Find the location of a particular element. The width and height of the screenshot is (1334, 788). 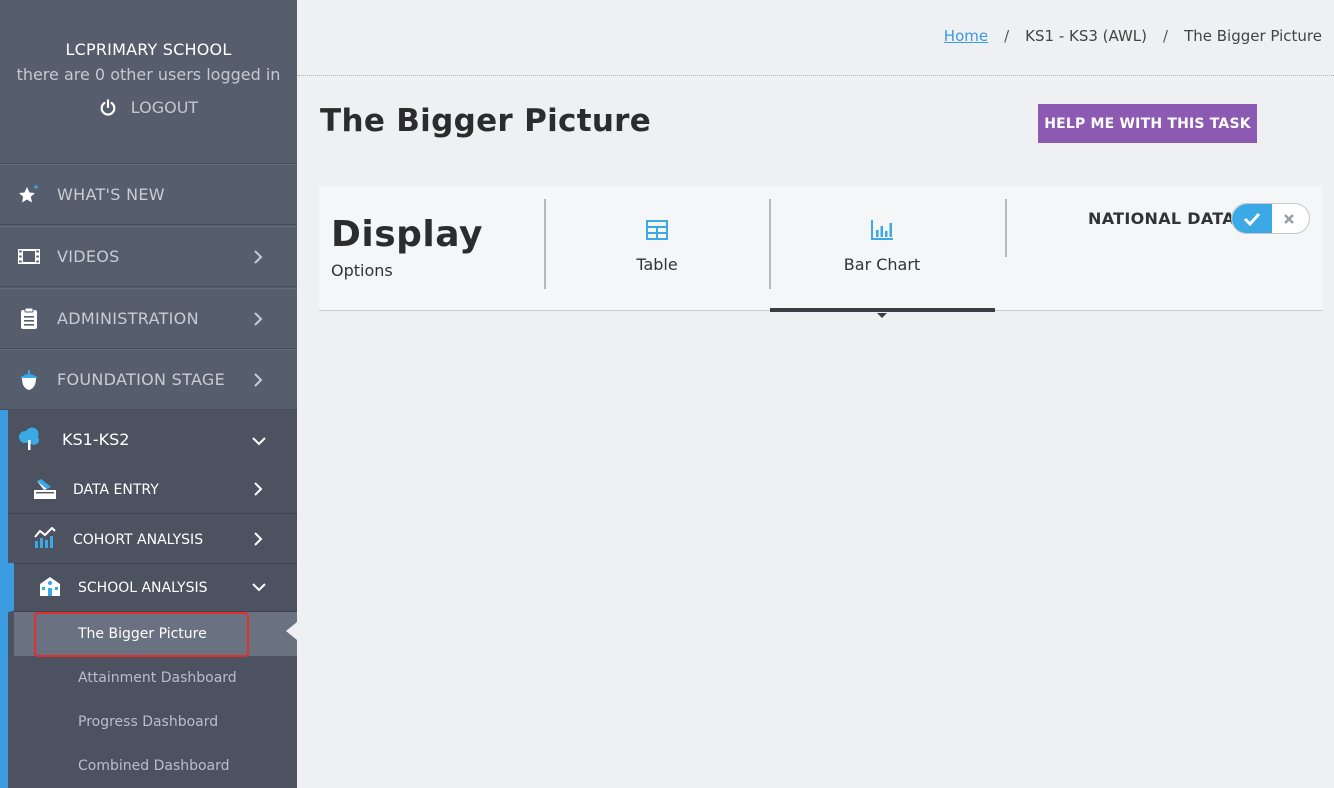

national-data-toggle is located at coordinates (1270, 218).